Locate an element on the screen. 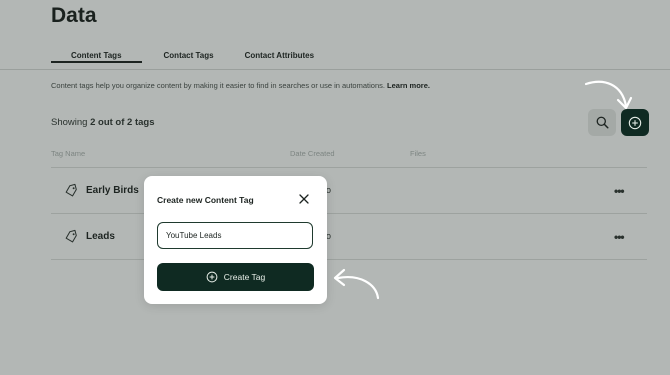  column-header-files: Files is located at coordinates (418, 153).